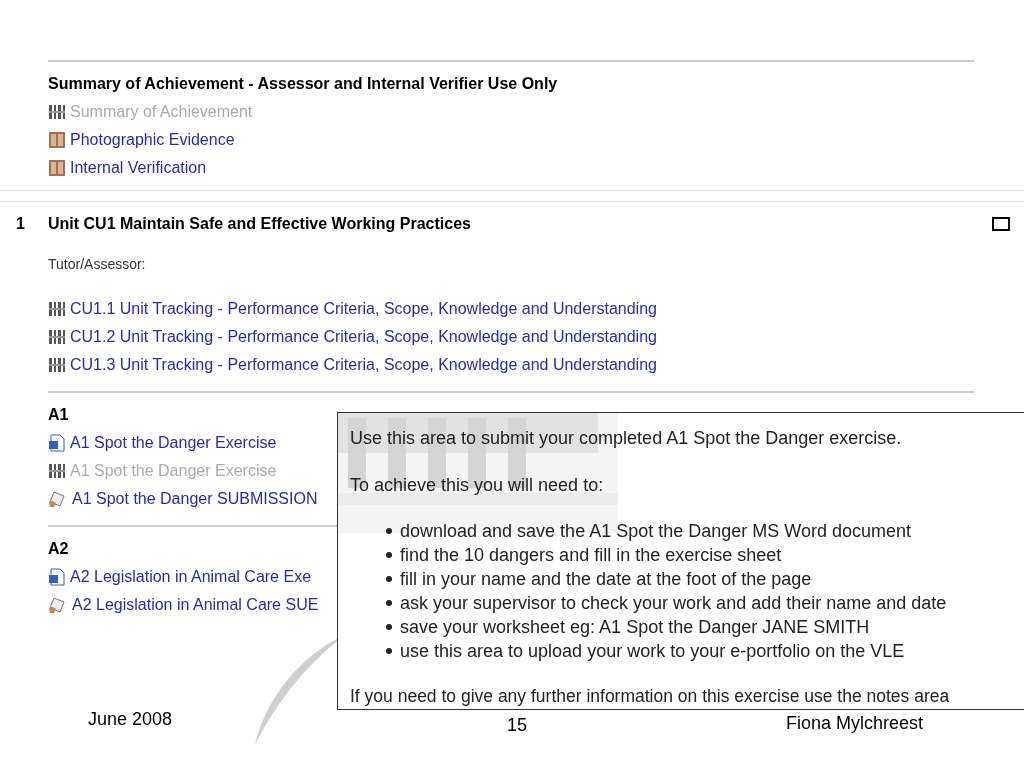 The width and height of the screenshot is (1024, 768). I want to click on group-heading: A2, so click(58, 548).